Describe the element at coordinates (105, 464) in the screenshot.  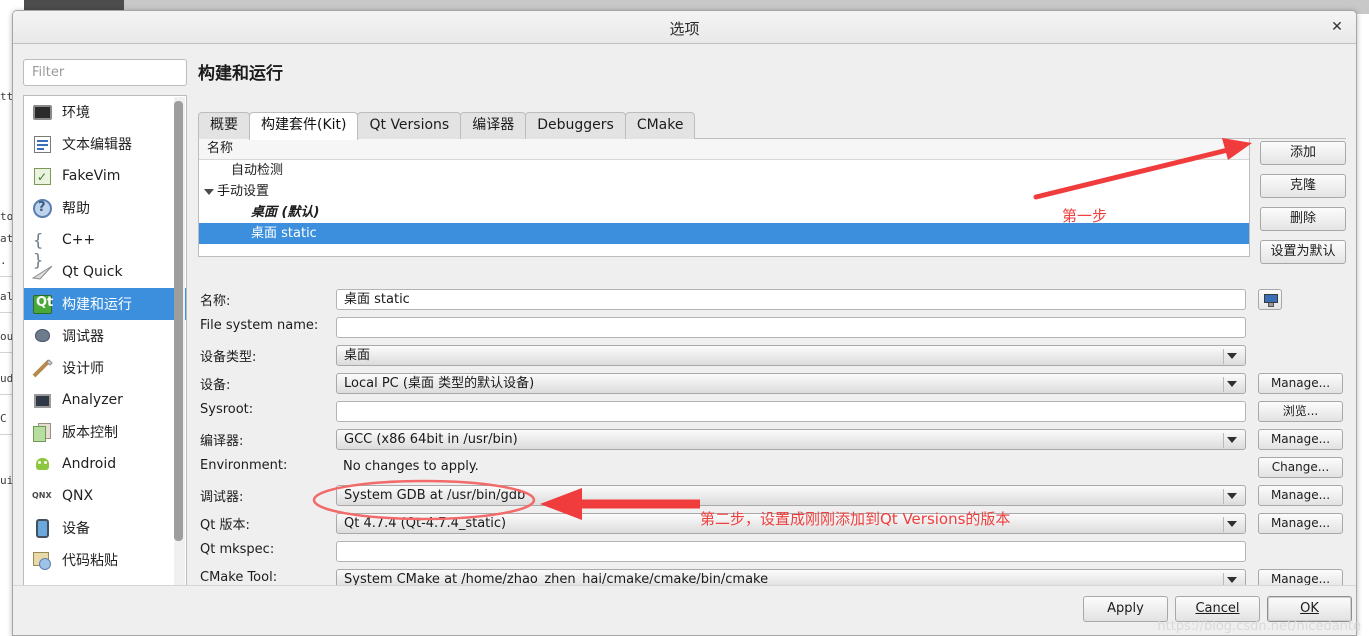
I see `sidebar-item-11: Android` at that location.